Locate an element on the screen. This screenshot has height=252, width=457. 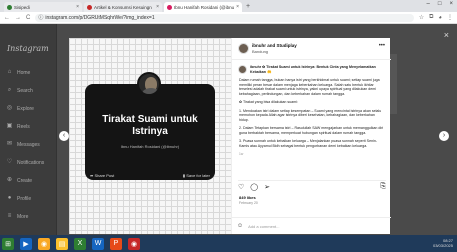
tab-label: Ibnu Hanifah Rosidani (@ibnu is located at coordinates (204, 7).